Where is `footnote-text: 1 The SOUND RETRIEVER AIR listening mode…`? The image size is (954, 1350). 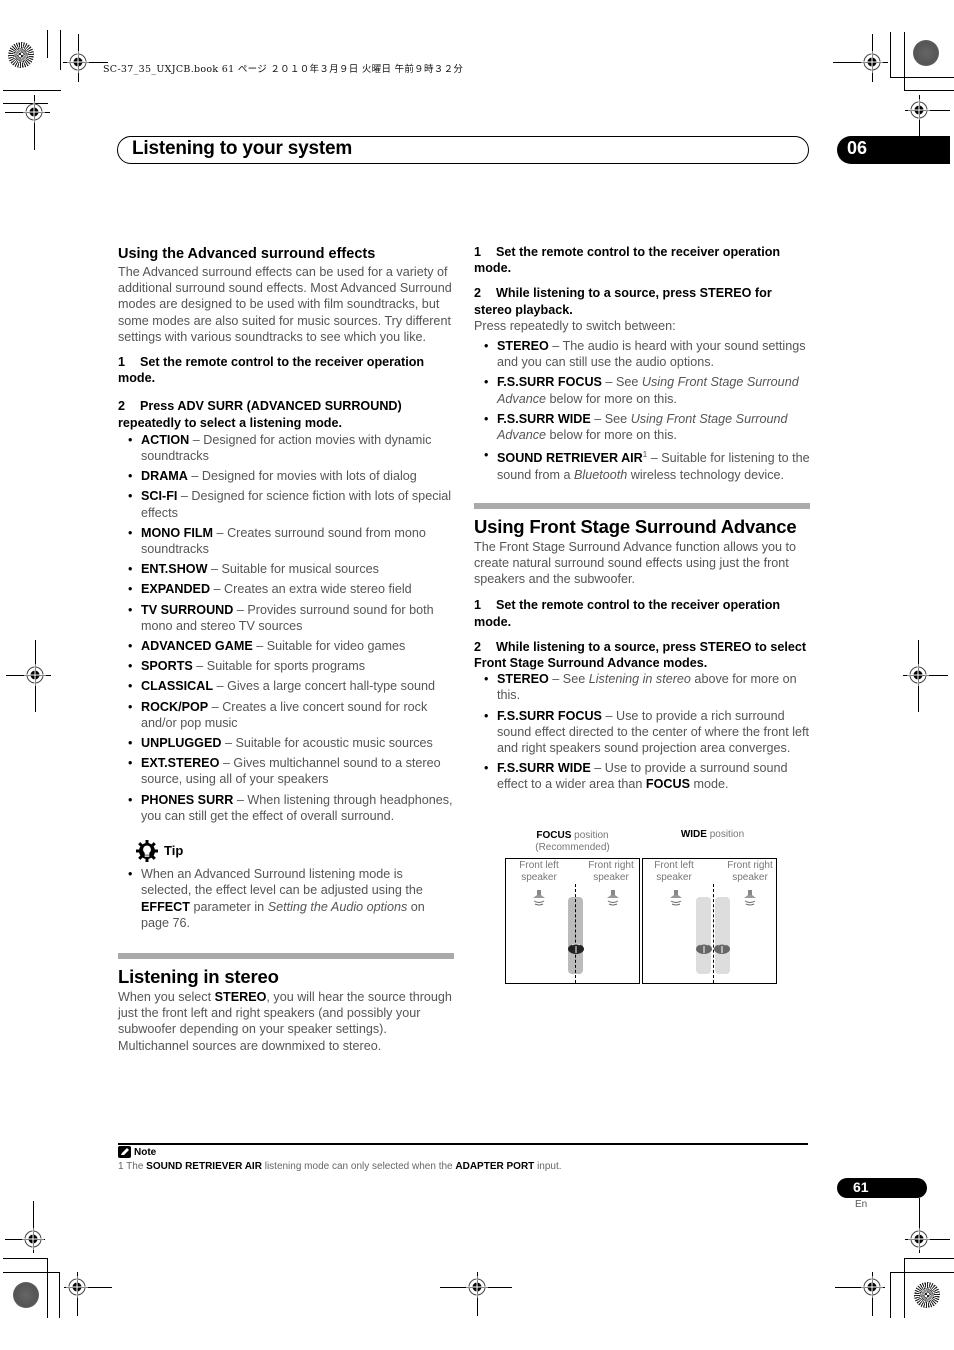
footnote-text: 1 The SOUND RETRIEVER AIR listening mode… is located at coordinates (340, 1166).